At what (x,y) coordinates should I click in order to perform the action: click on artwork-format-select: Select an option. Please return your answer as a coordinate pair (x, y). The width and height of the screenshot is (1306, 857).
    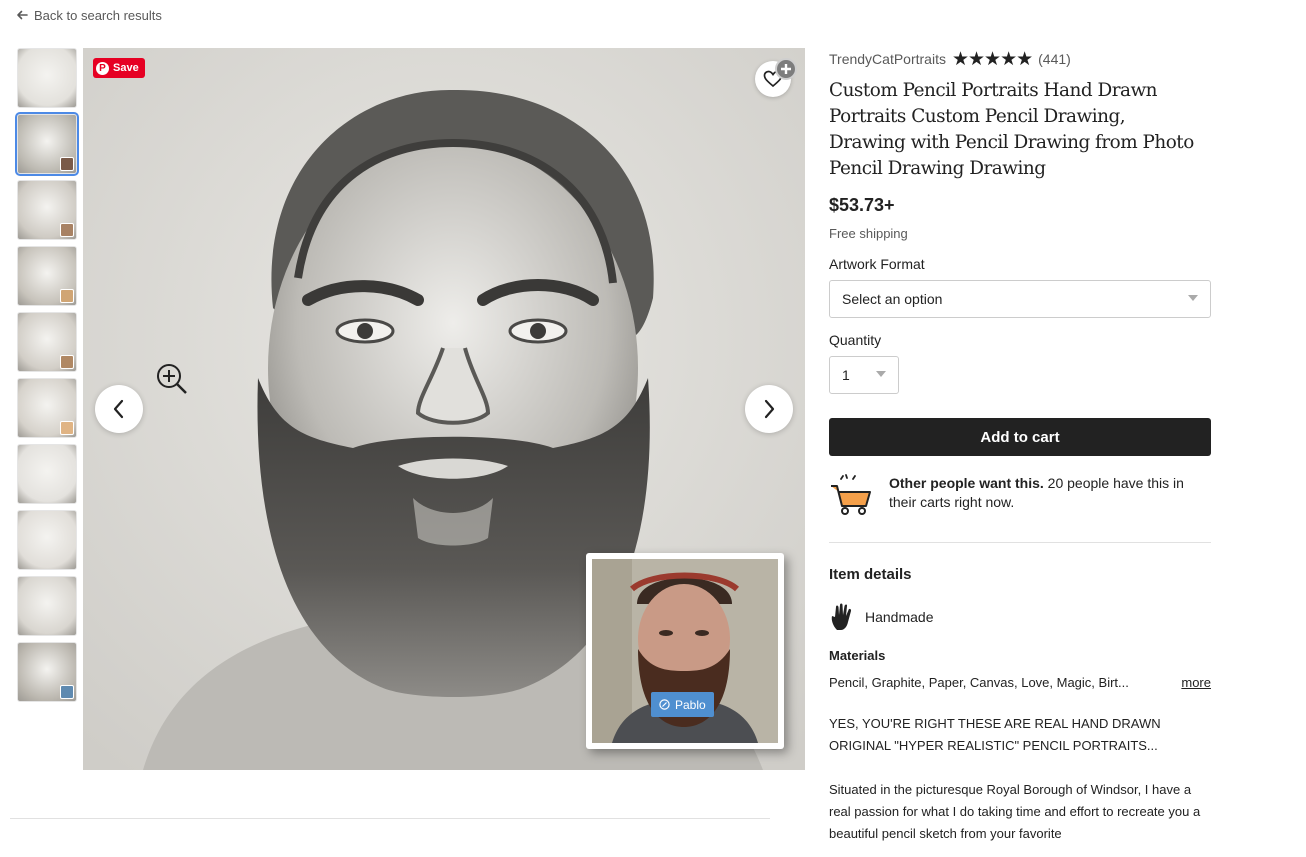
    Looking at the image, I should click on (1020, 299).